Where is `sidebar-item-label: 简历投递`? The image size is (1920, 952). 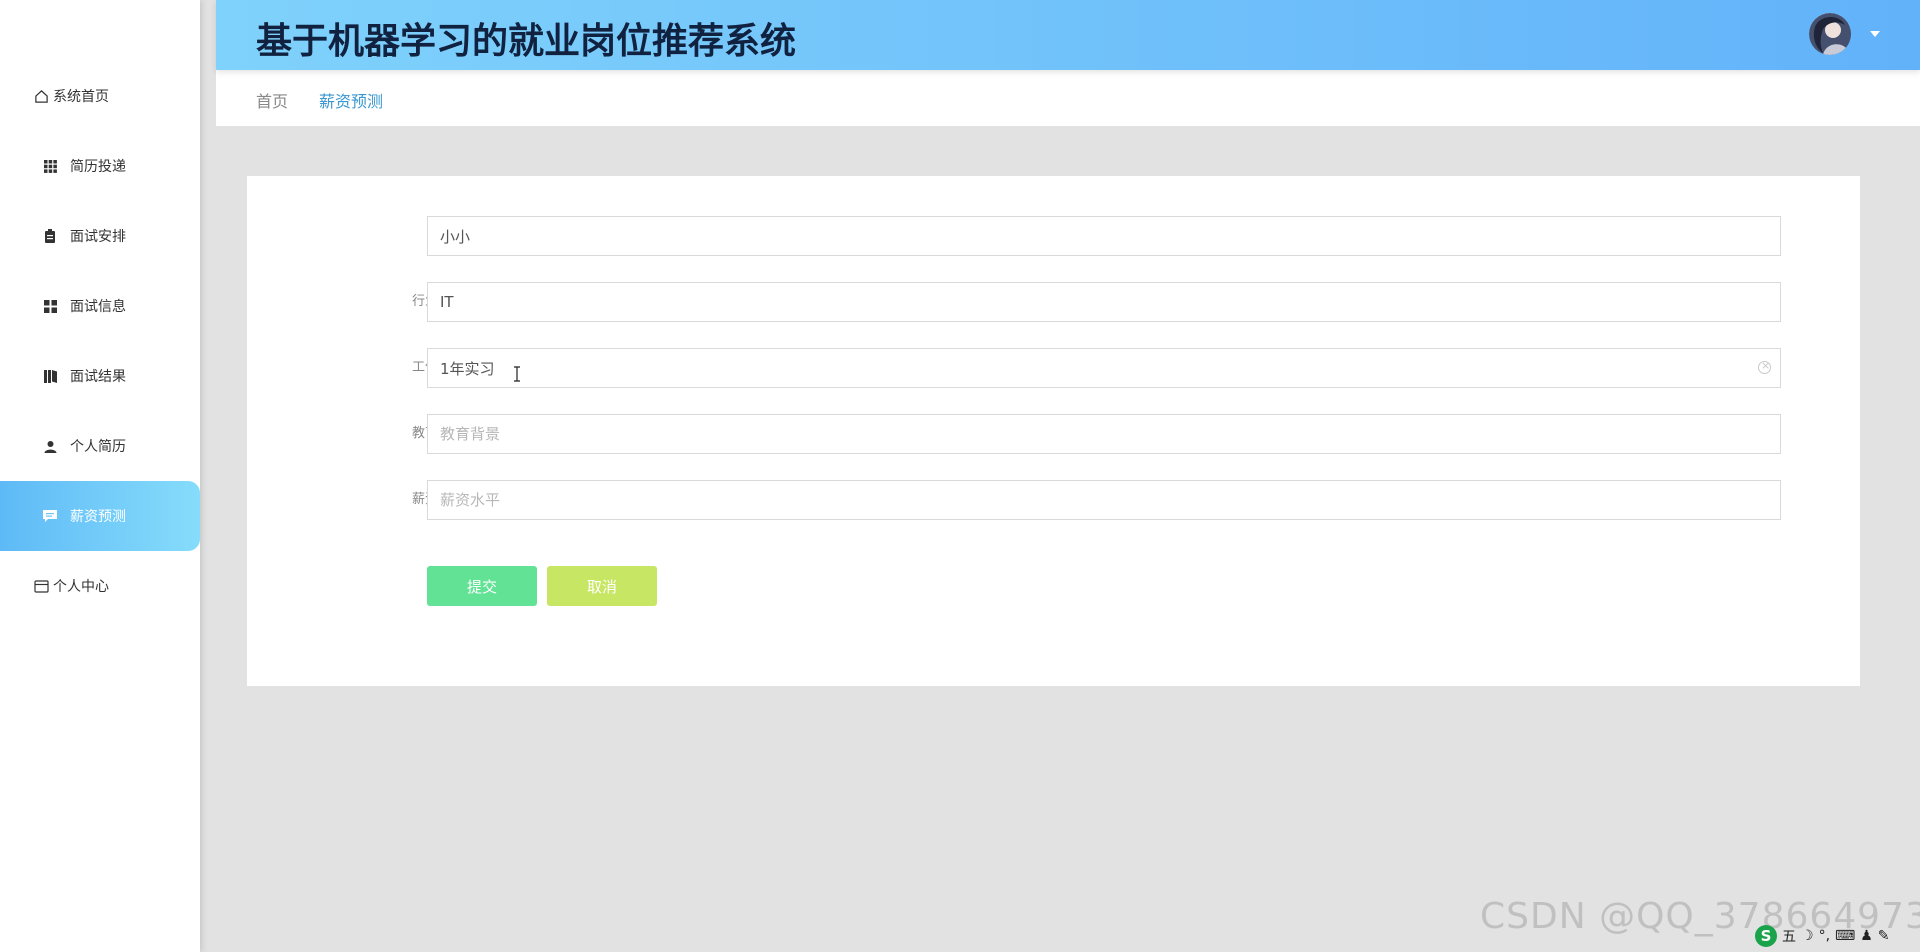 sidebar-item-label: 简历投递 is located at coordinates (98, 167).